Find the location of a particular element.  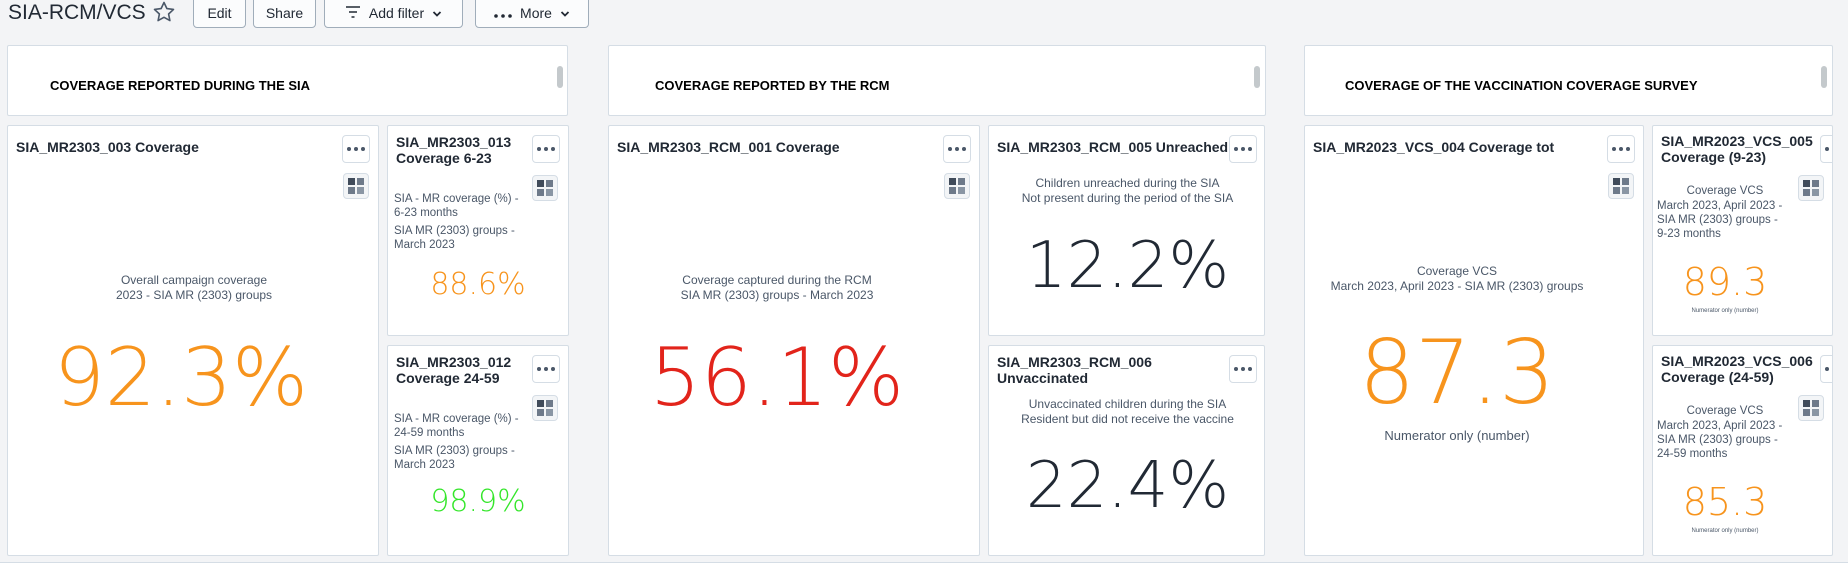

card-title: SIA_MR2303_013 Coverage 6-23 is located at coordinates (454, 150).